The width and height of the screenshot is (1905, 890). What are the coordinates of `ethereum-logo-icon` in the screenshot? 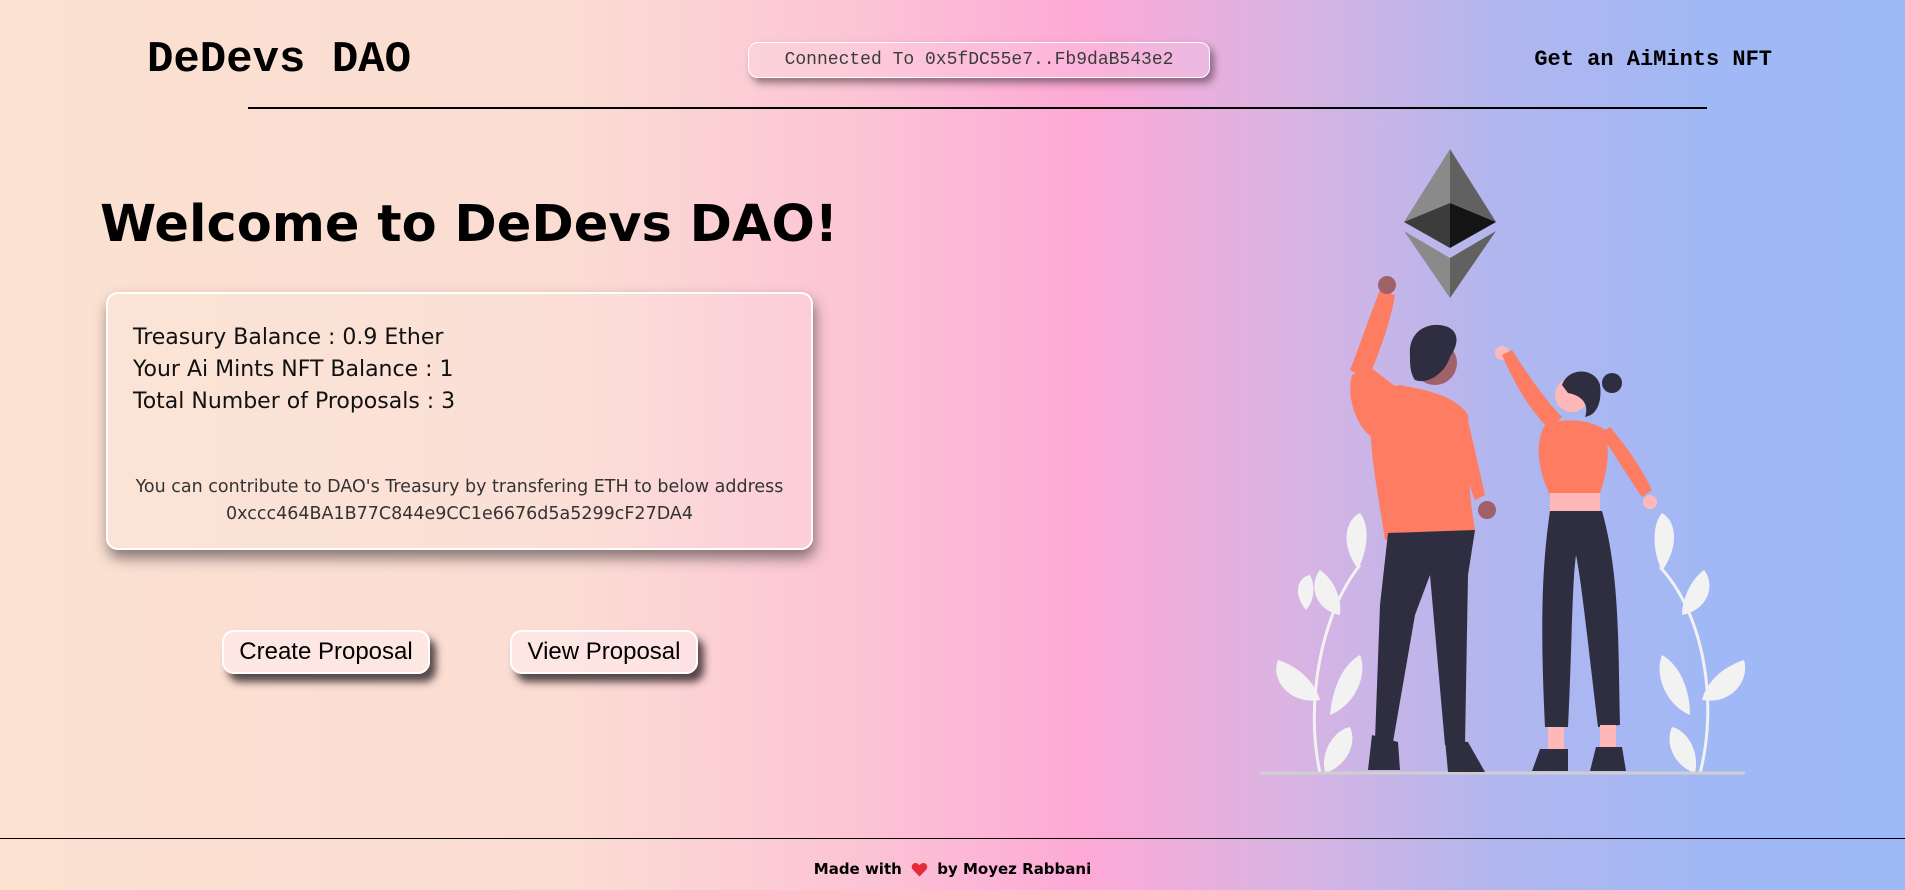 It's located at (1450, 223).